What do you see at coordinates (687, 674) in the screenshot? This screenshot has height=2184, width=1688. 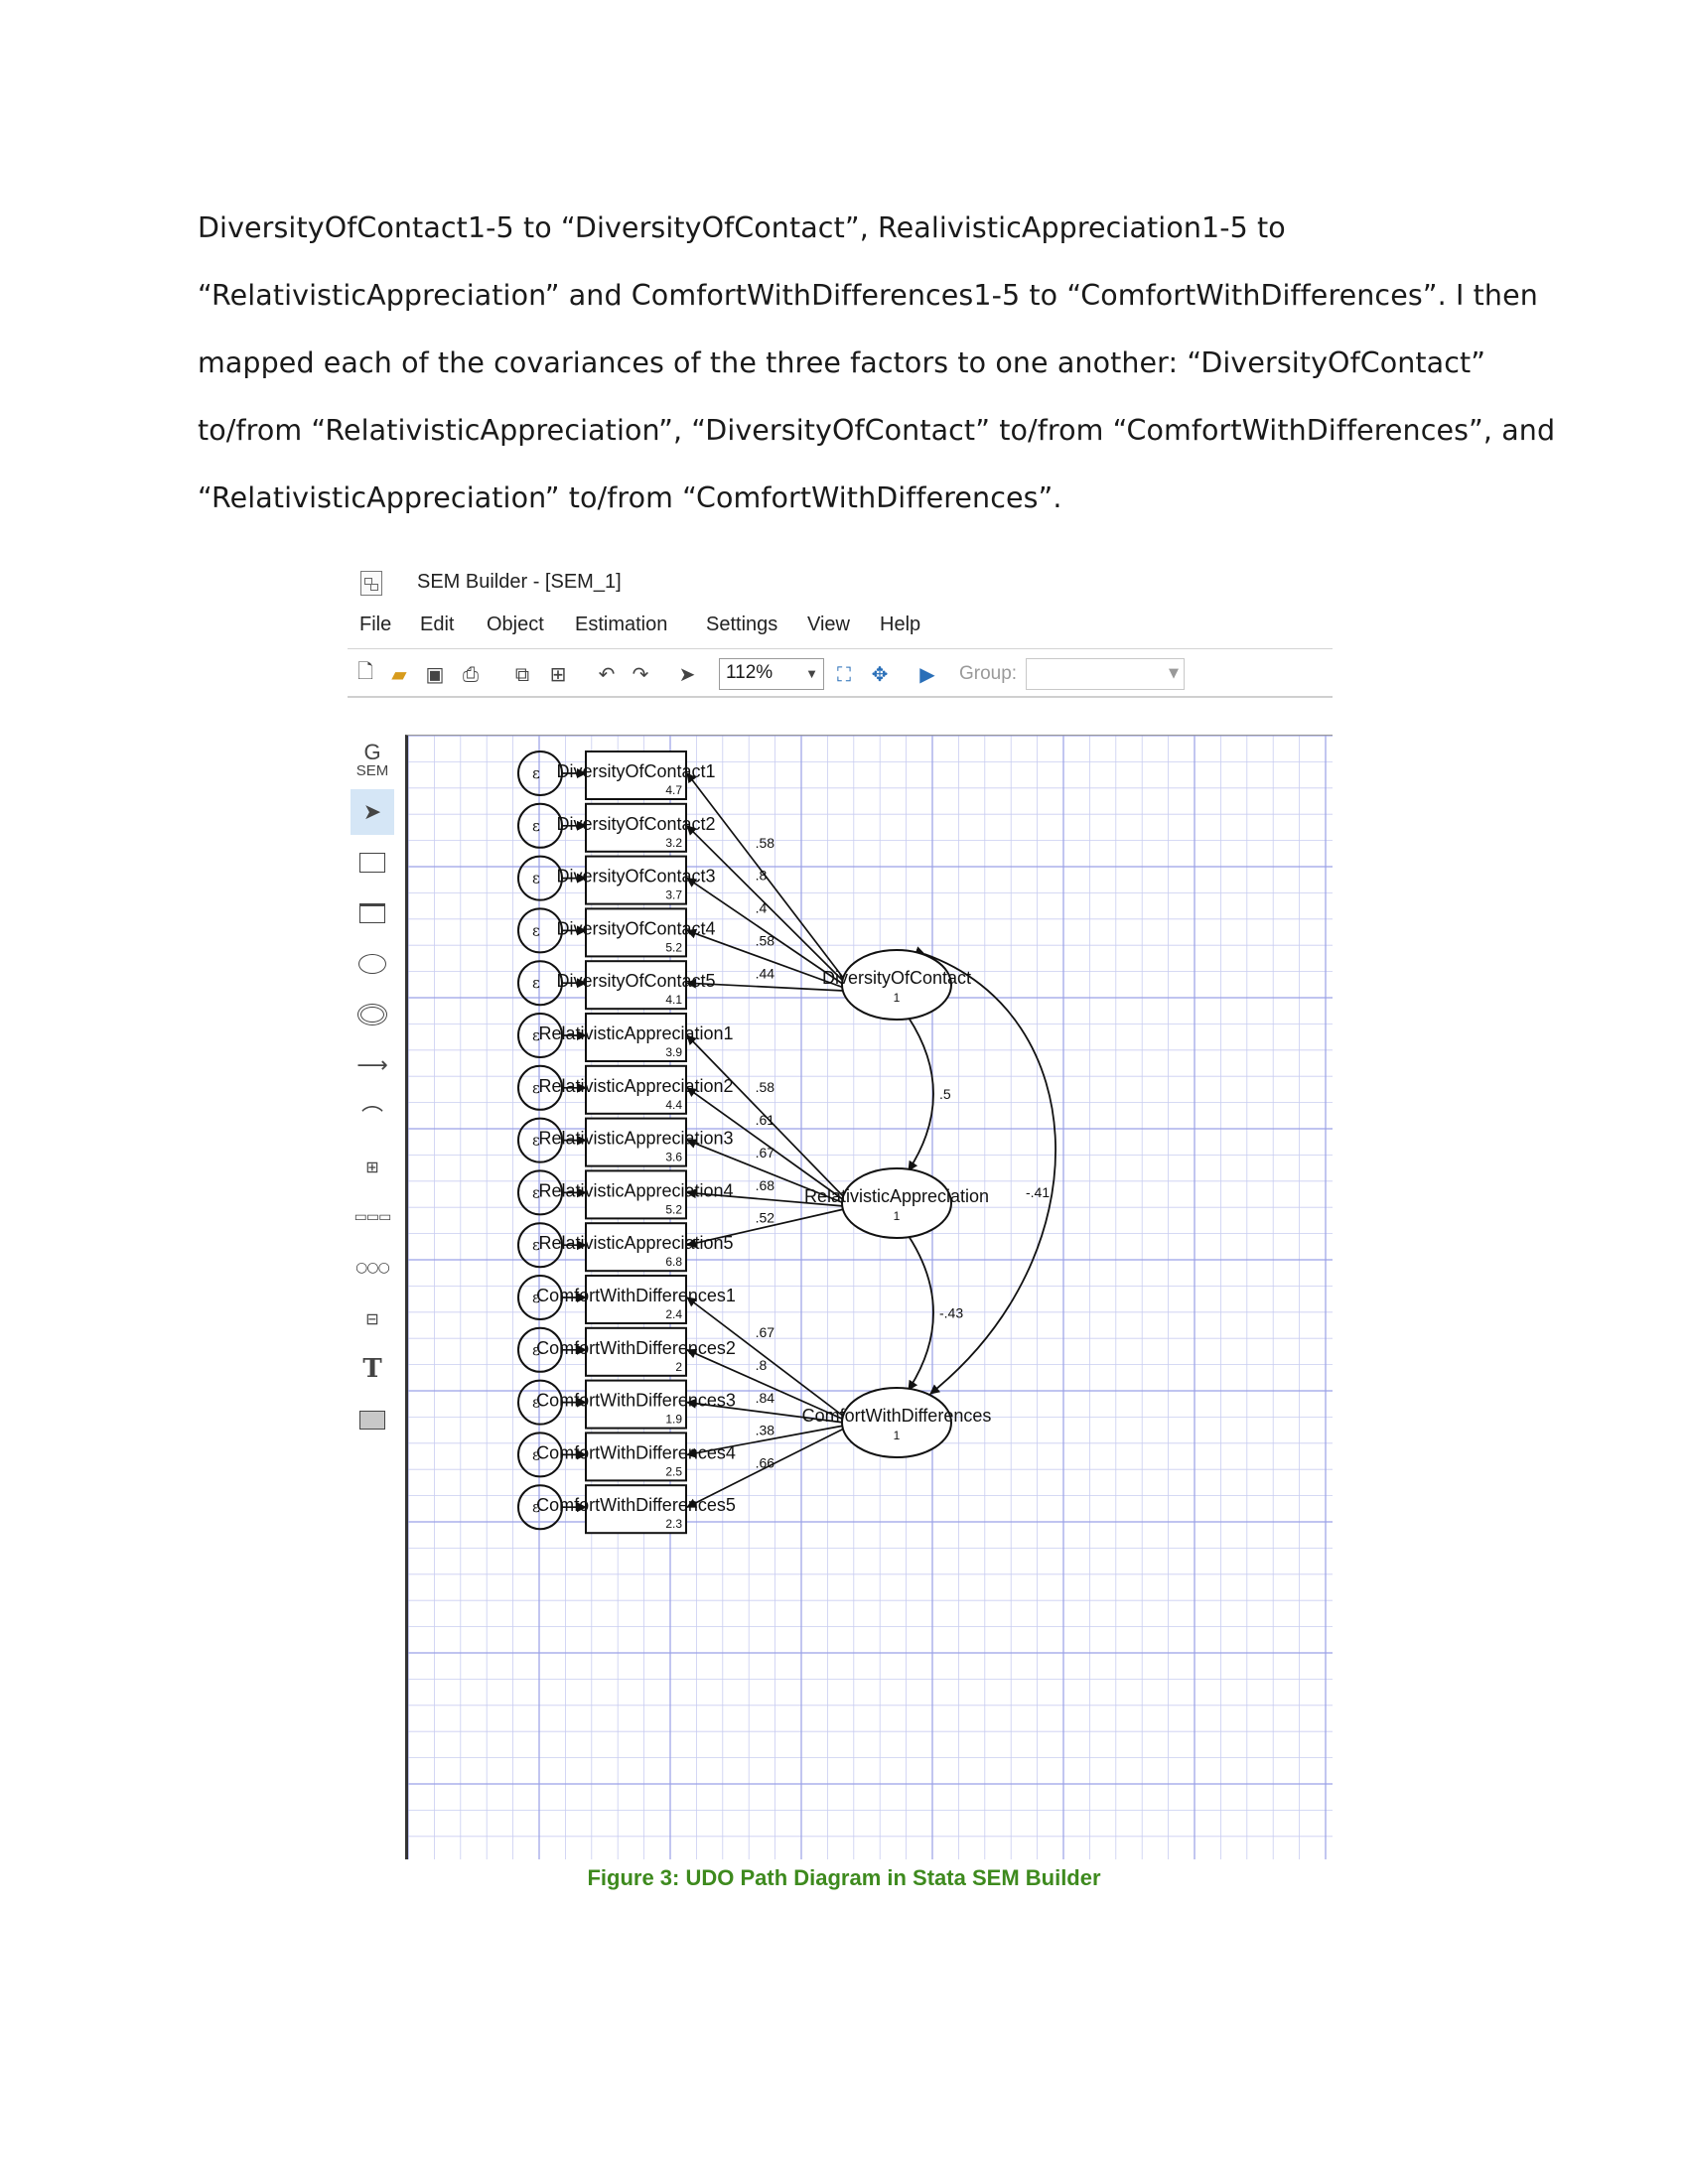 I see `select-pointer-icon: ➤` at bounding box center [687, 674].